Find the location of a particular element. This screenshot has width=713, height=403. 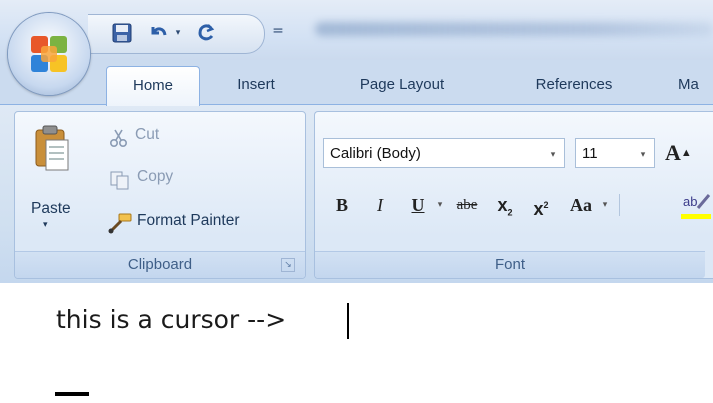

grow-font-label: A is located at coordinates (673, 152).